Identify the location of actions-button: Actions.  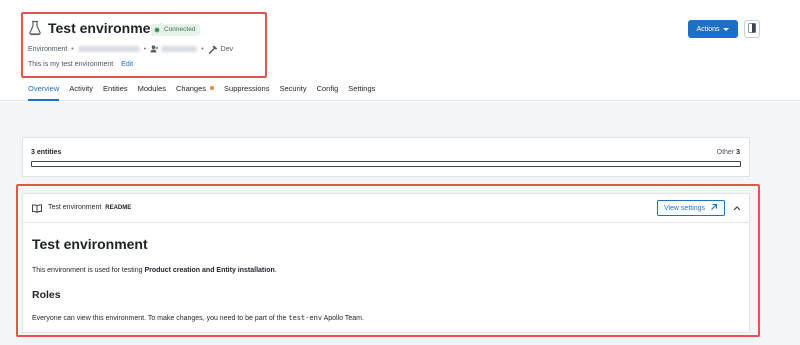
(713, 29).